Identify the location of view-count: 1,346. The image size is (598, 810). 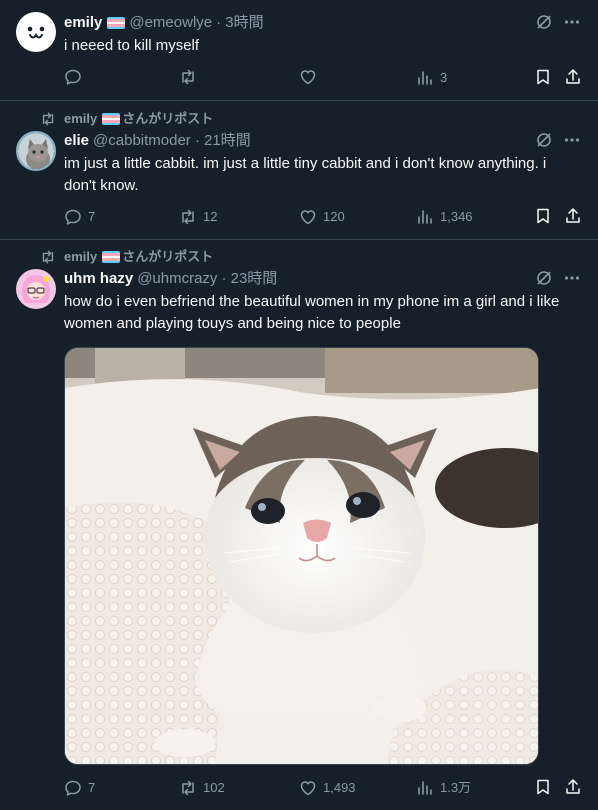
(456, 216).